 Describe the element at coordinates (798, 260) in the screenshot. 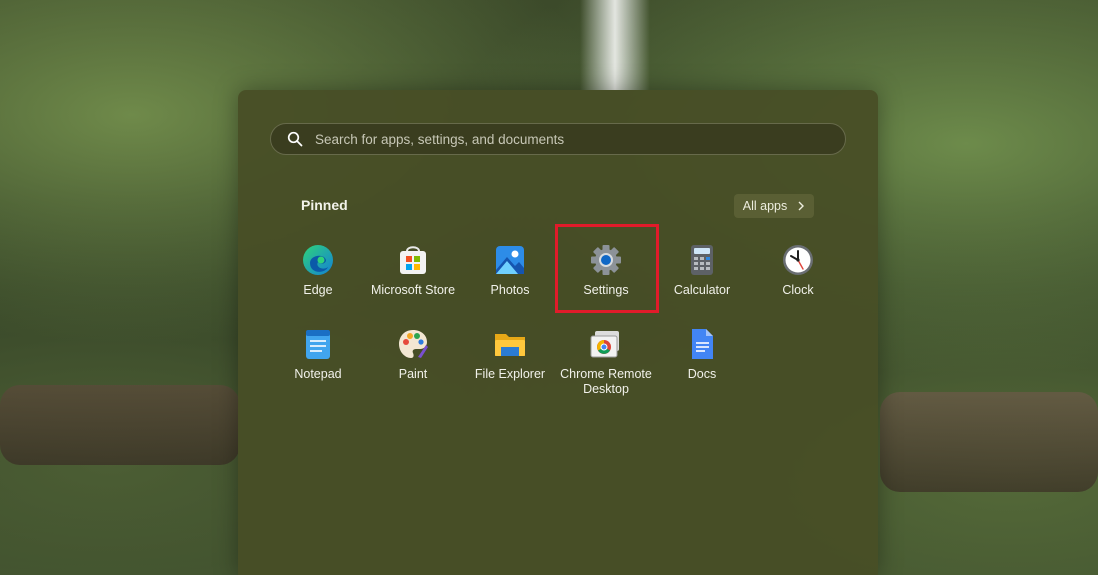

I see `clock-icon` at that location.